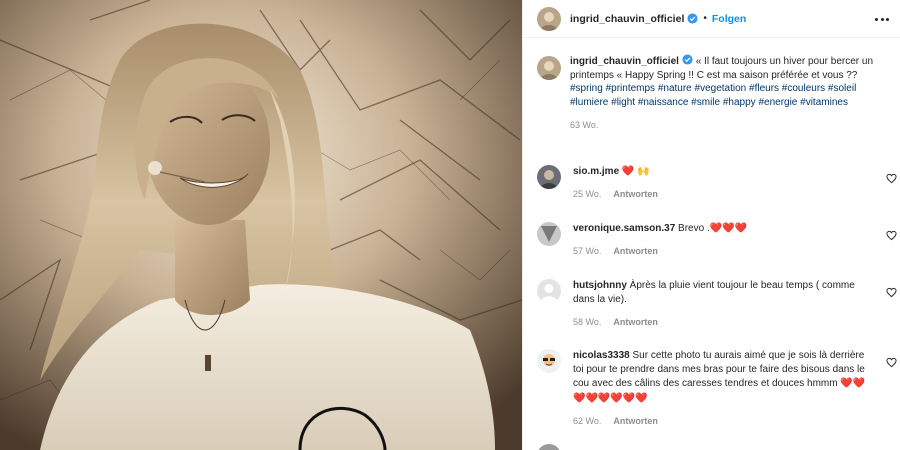 This screenshot has width=900, height=450. I want to click on author-avatar, so click(549, 18).